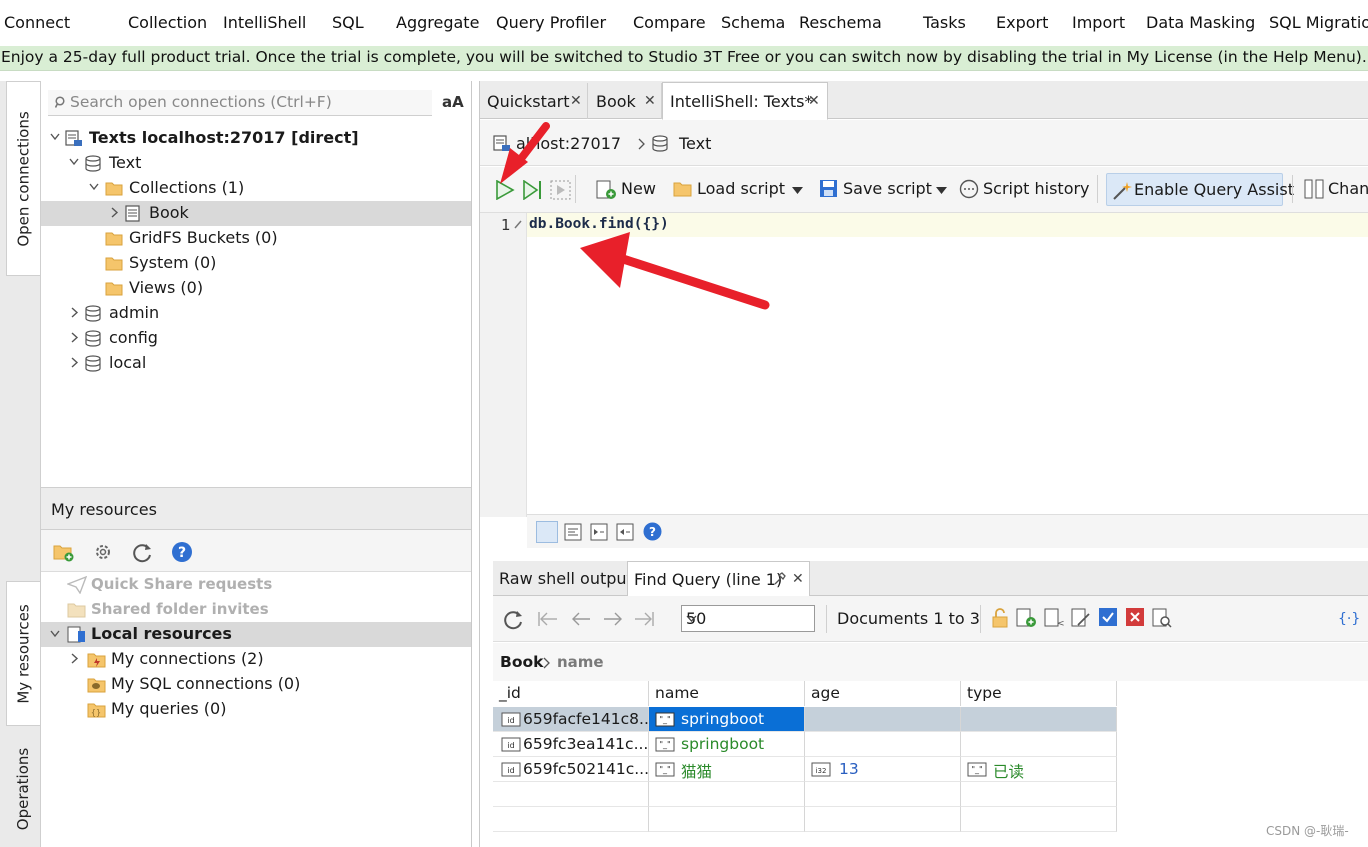  I want to click on column-header: _id, so click(571, 693).